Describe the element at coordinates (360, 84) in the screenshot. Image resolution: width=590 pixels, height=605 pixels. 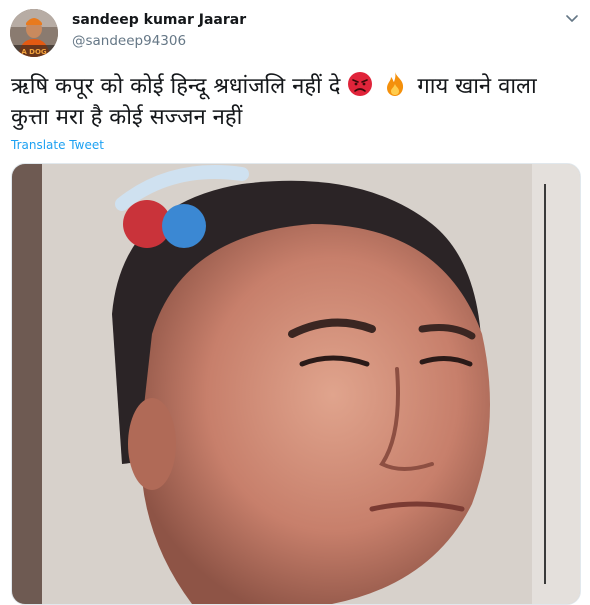
I see `angry-face-emoji` at that location.